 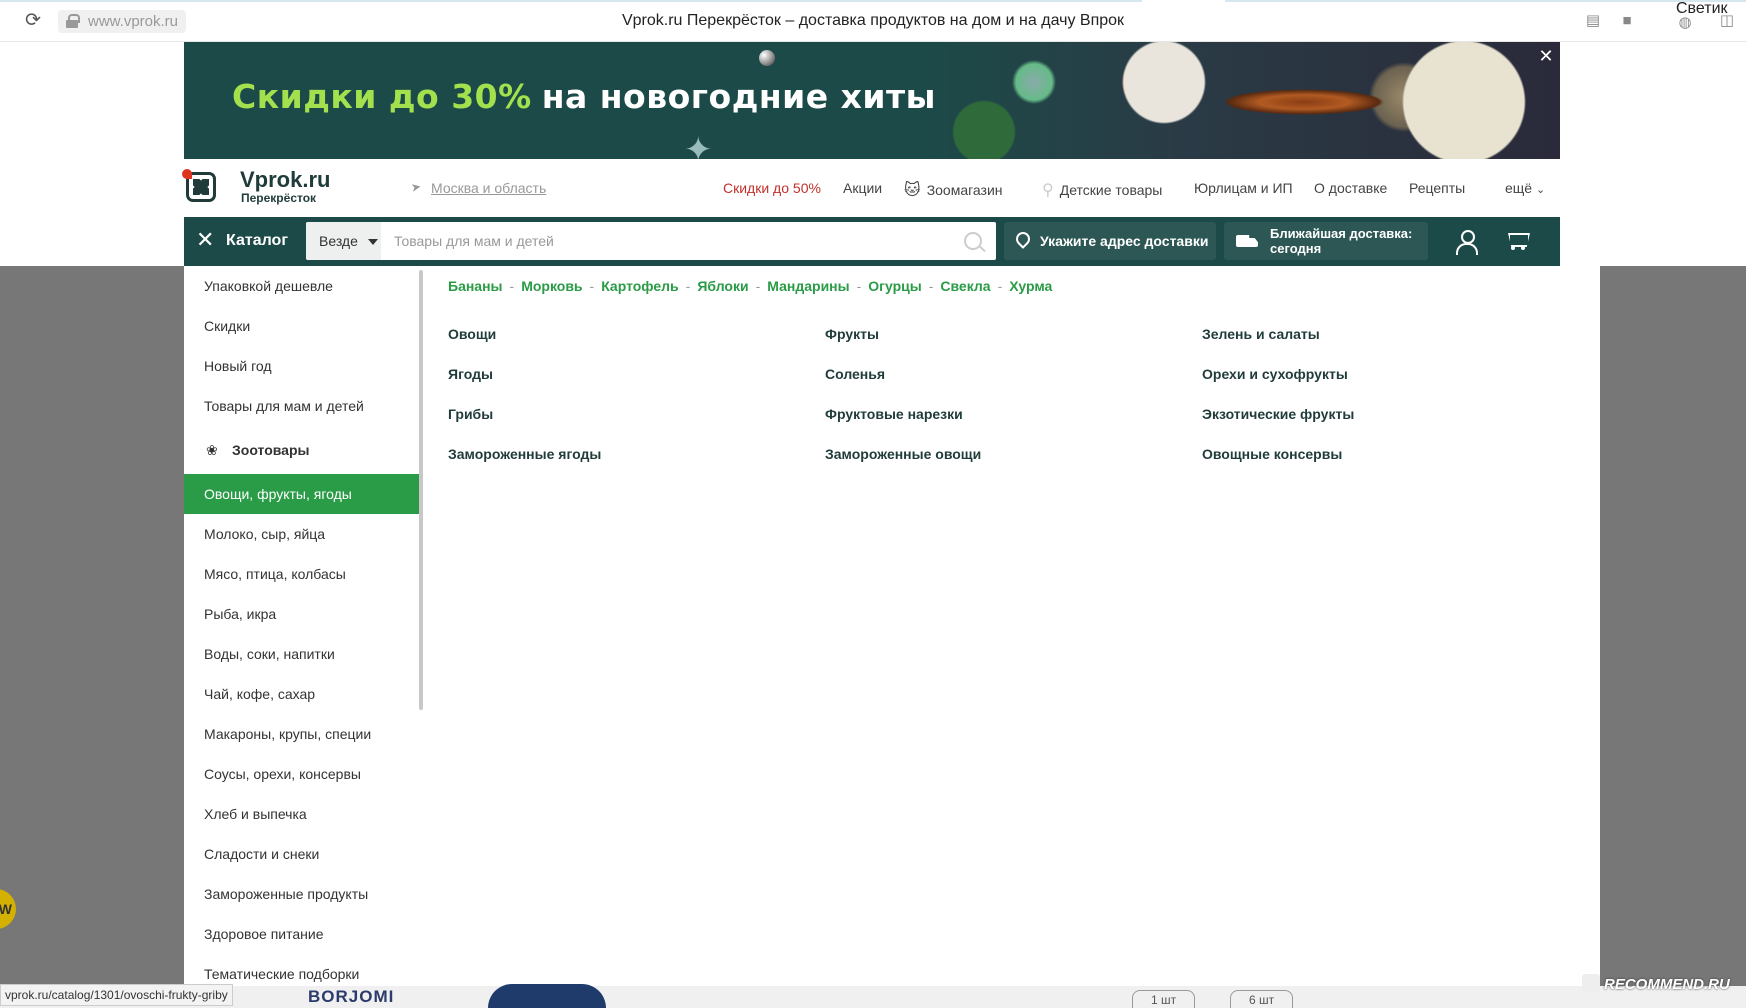 What do you see at coordinates (1278, 414) in the screenshot?
I see `category-link: Экзотические фрукты` at bounding box center [1278, 414].